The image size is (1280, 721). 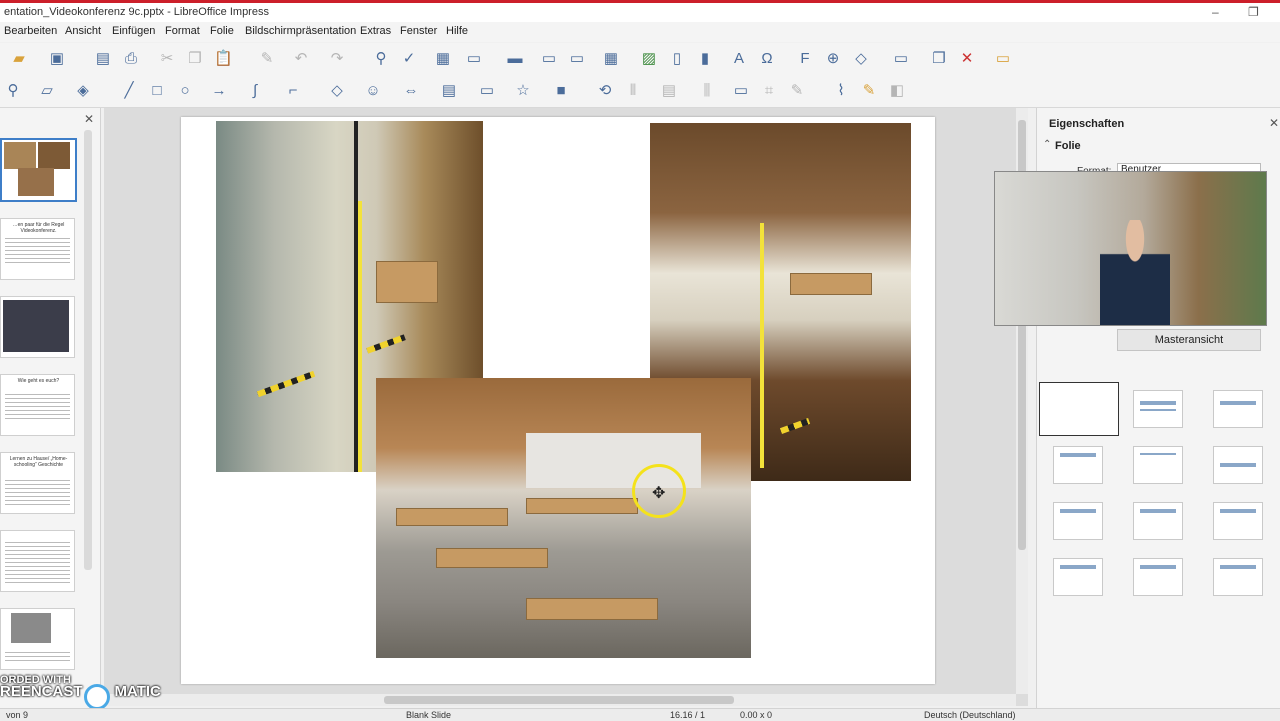 What do you see at coordinates (223, 59) in the screenshot?
I see `paste-icon: 📋` at bounding box center [223, 59].